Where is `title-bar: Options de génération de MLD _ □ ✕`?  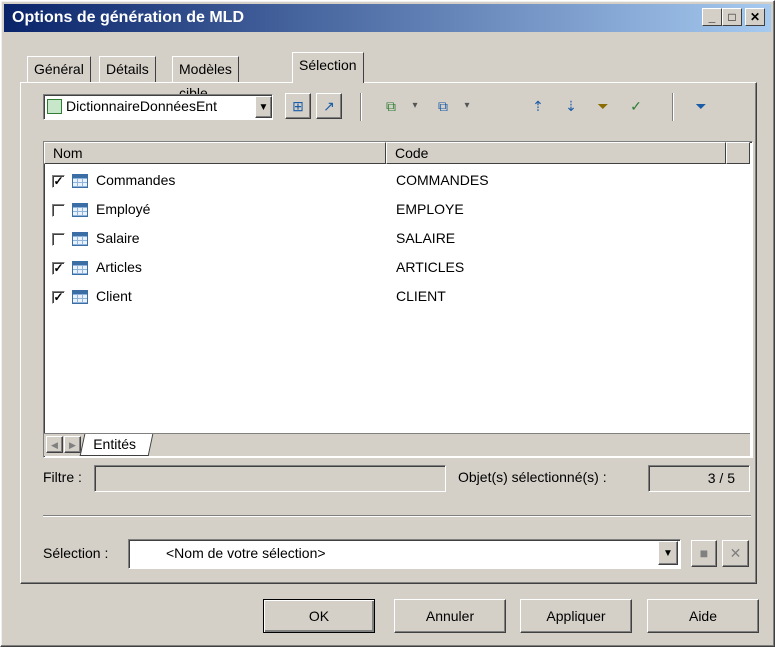
title-bar: Options de génération de MLD _ □ ✕ is located at coordinates (387, 18).